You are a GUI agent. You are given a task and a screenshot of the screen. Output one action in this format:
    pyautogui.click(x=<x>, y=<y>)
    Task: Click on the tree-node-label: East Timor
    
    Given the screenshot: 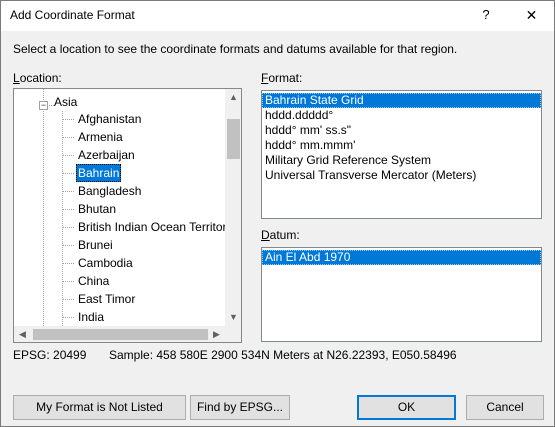 What is the action you would take?
    pyautogui.click(x=107, y=299)
    